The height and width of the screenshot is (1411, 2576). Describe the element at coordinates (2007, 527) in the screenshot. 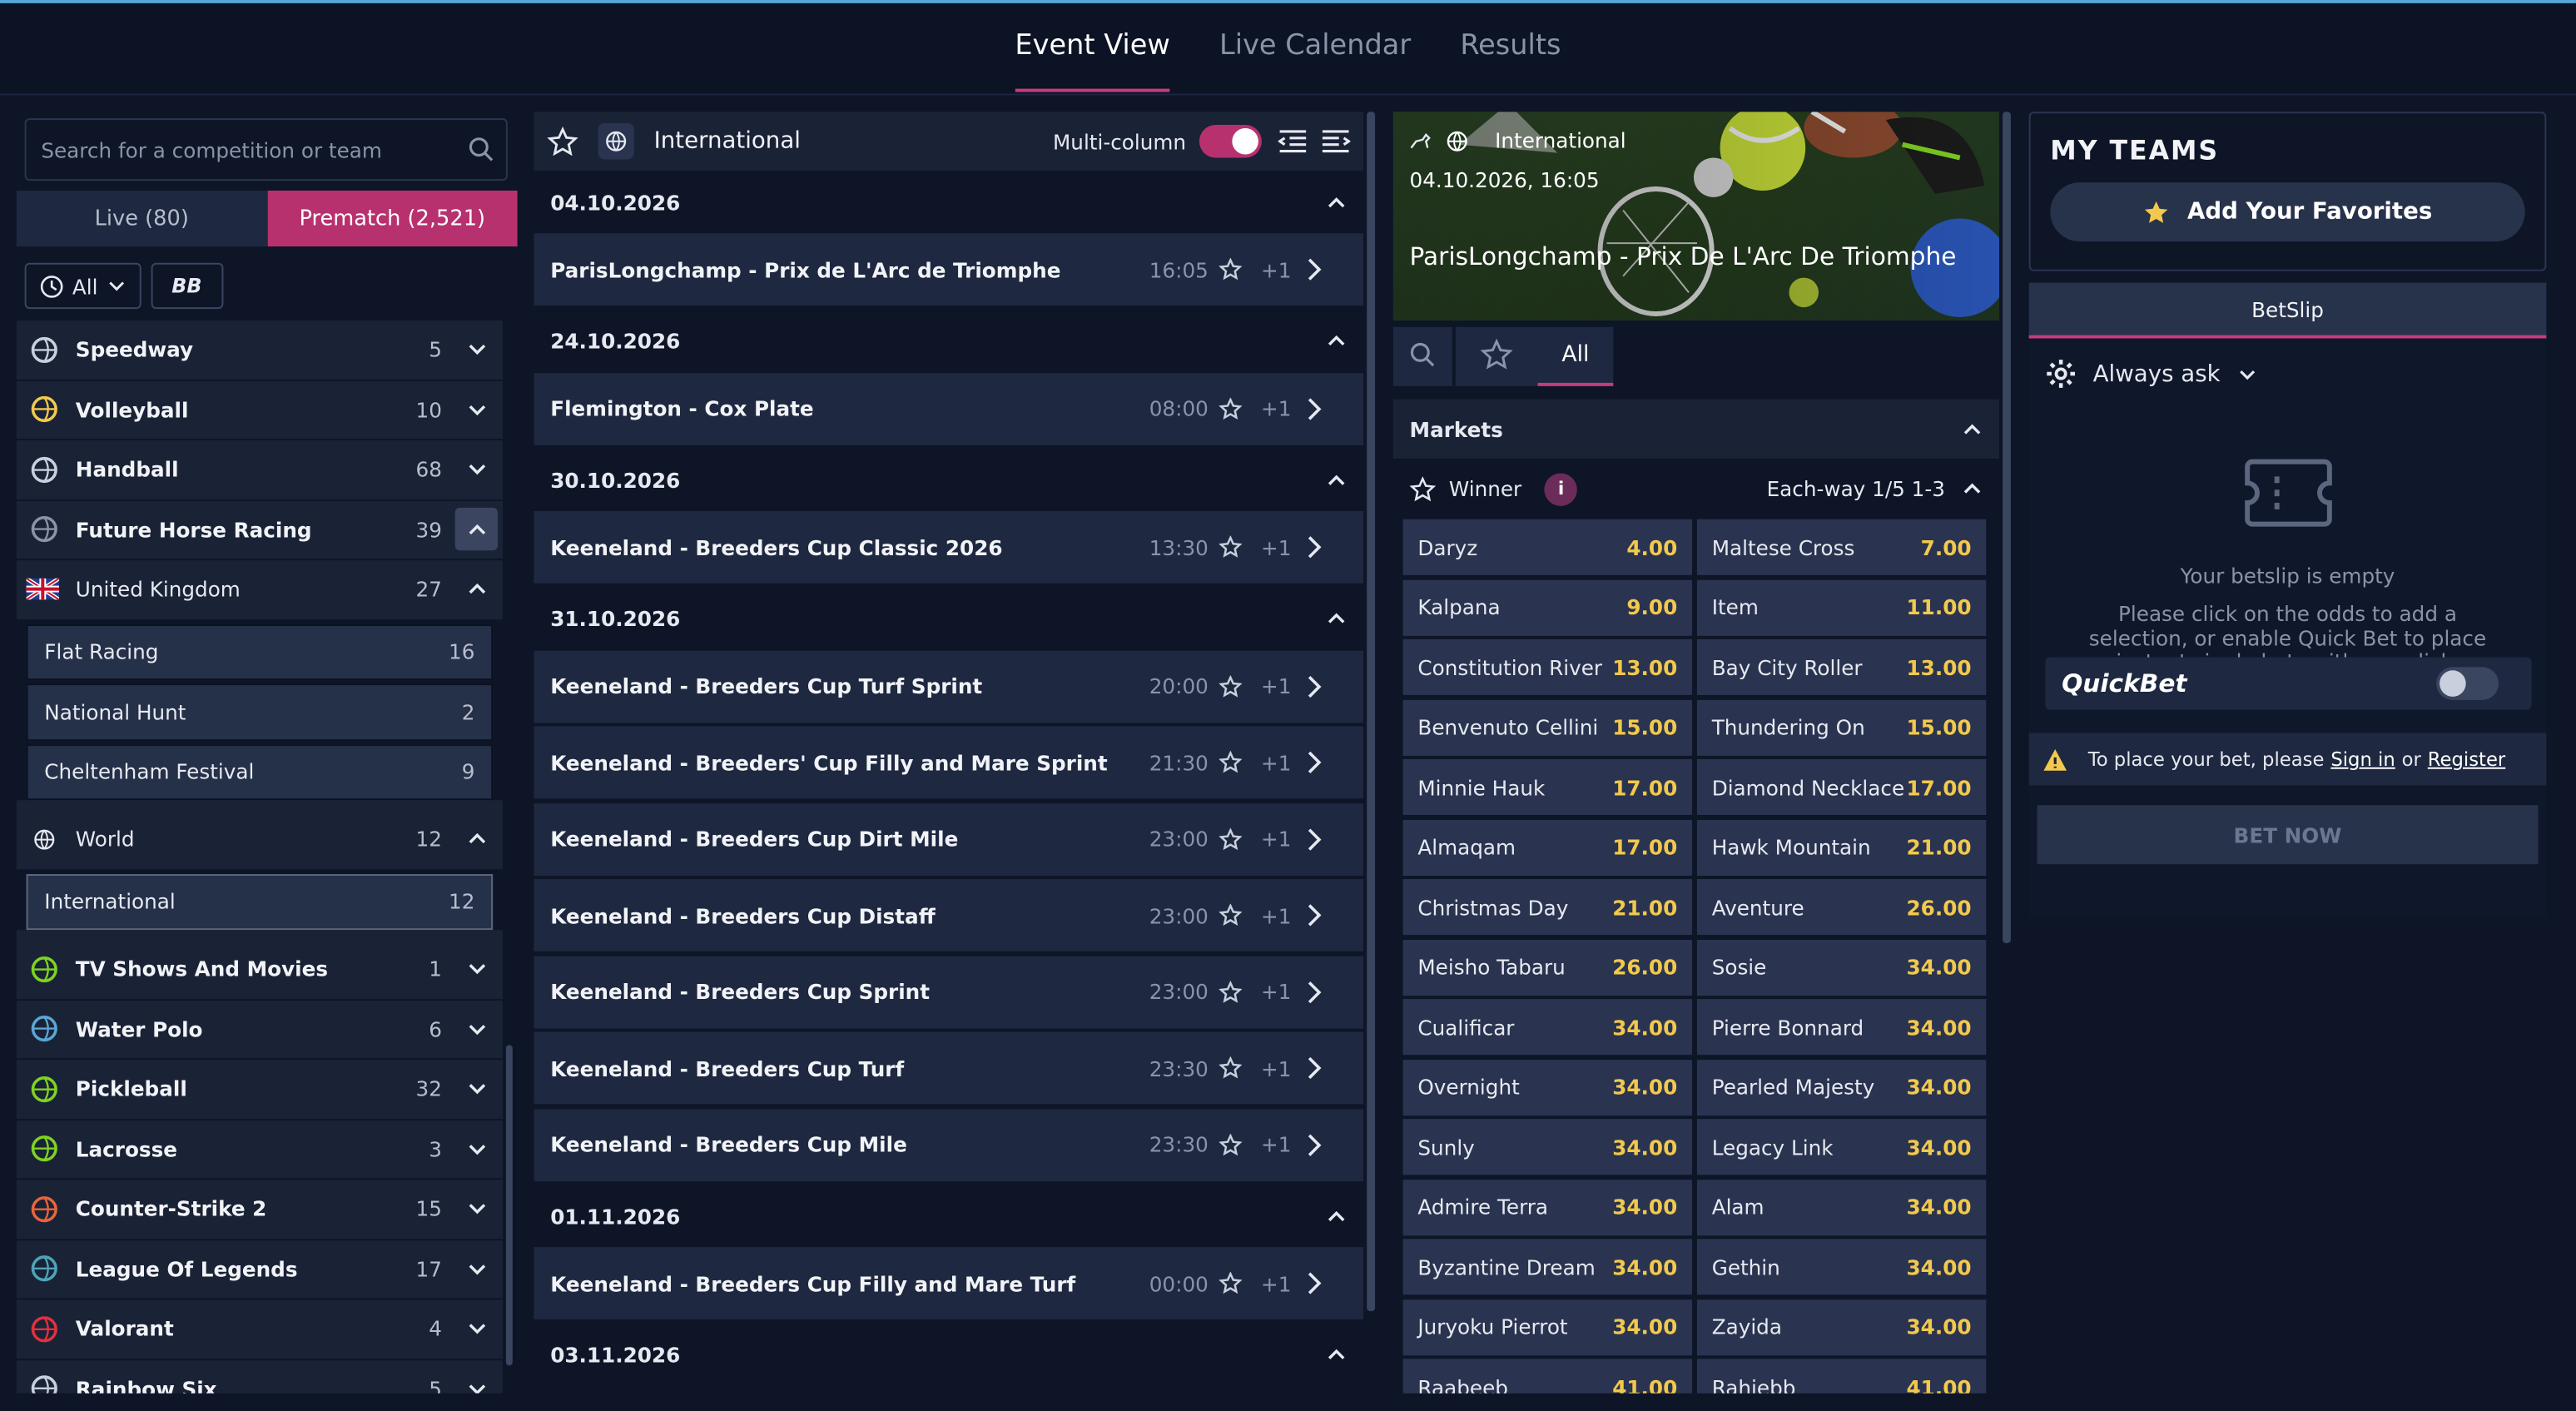

I see `detail-scrollbar` at that location.